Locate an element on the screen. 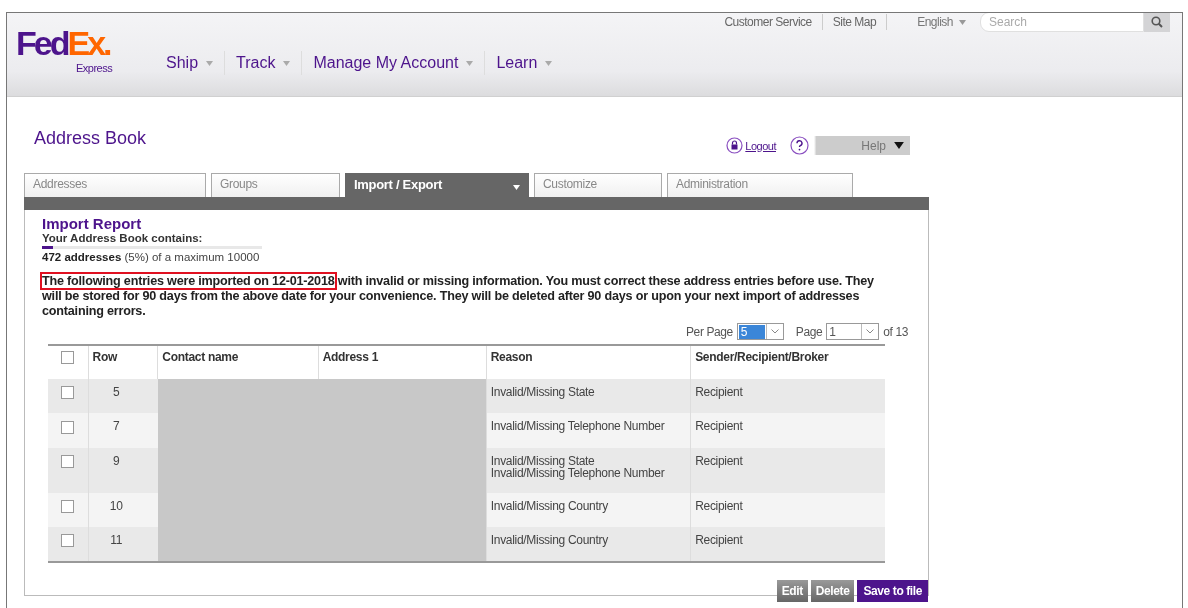  tab: Addresses is located at coordinates (115, 185).